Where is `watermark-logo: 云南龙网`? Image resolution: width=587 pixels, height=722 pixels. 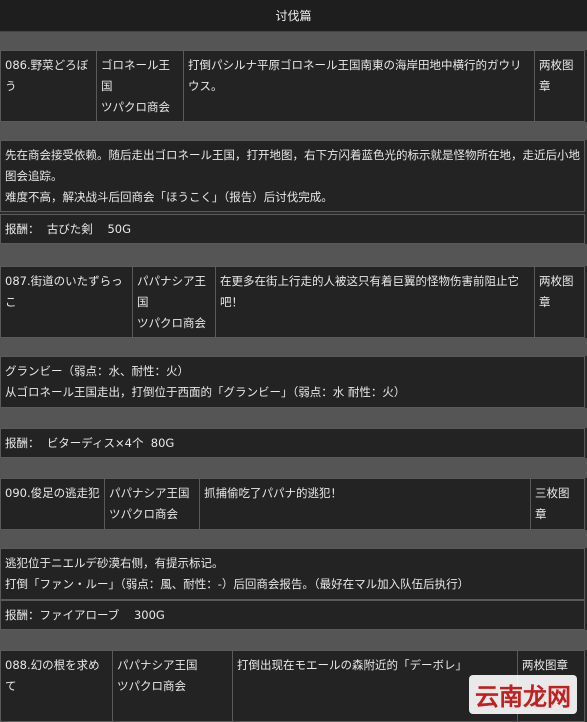
watermark-logo: 云南龙网 is located at coordinates (523, 694).